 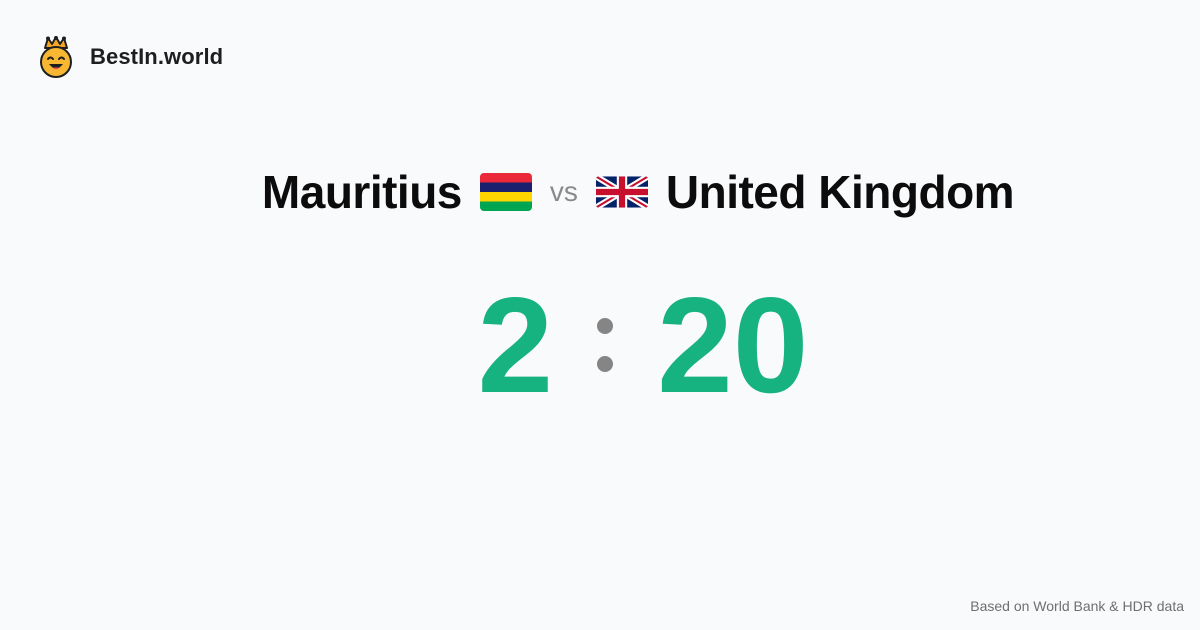 I want to click on right-country-name: United Kingdom, so click(x=840, y=192).